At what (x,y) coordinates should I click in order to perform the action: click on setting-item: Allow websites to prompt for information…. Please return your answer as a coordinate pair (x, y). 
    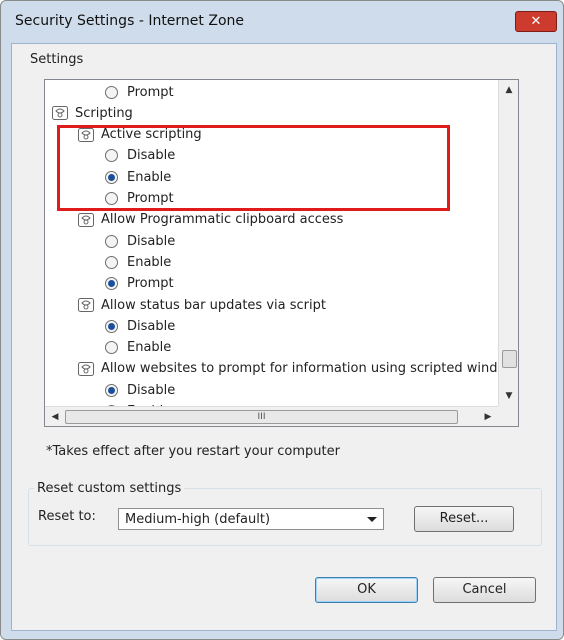
    Looking at the image, I should click on (287, 369).